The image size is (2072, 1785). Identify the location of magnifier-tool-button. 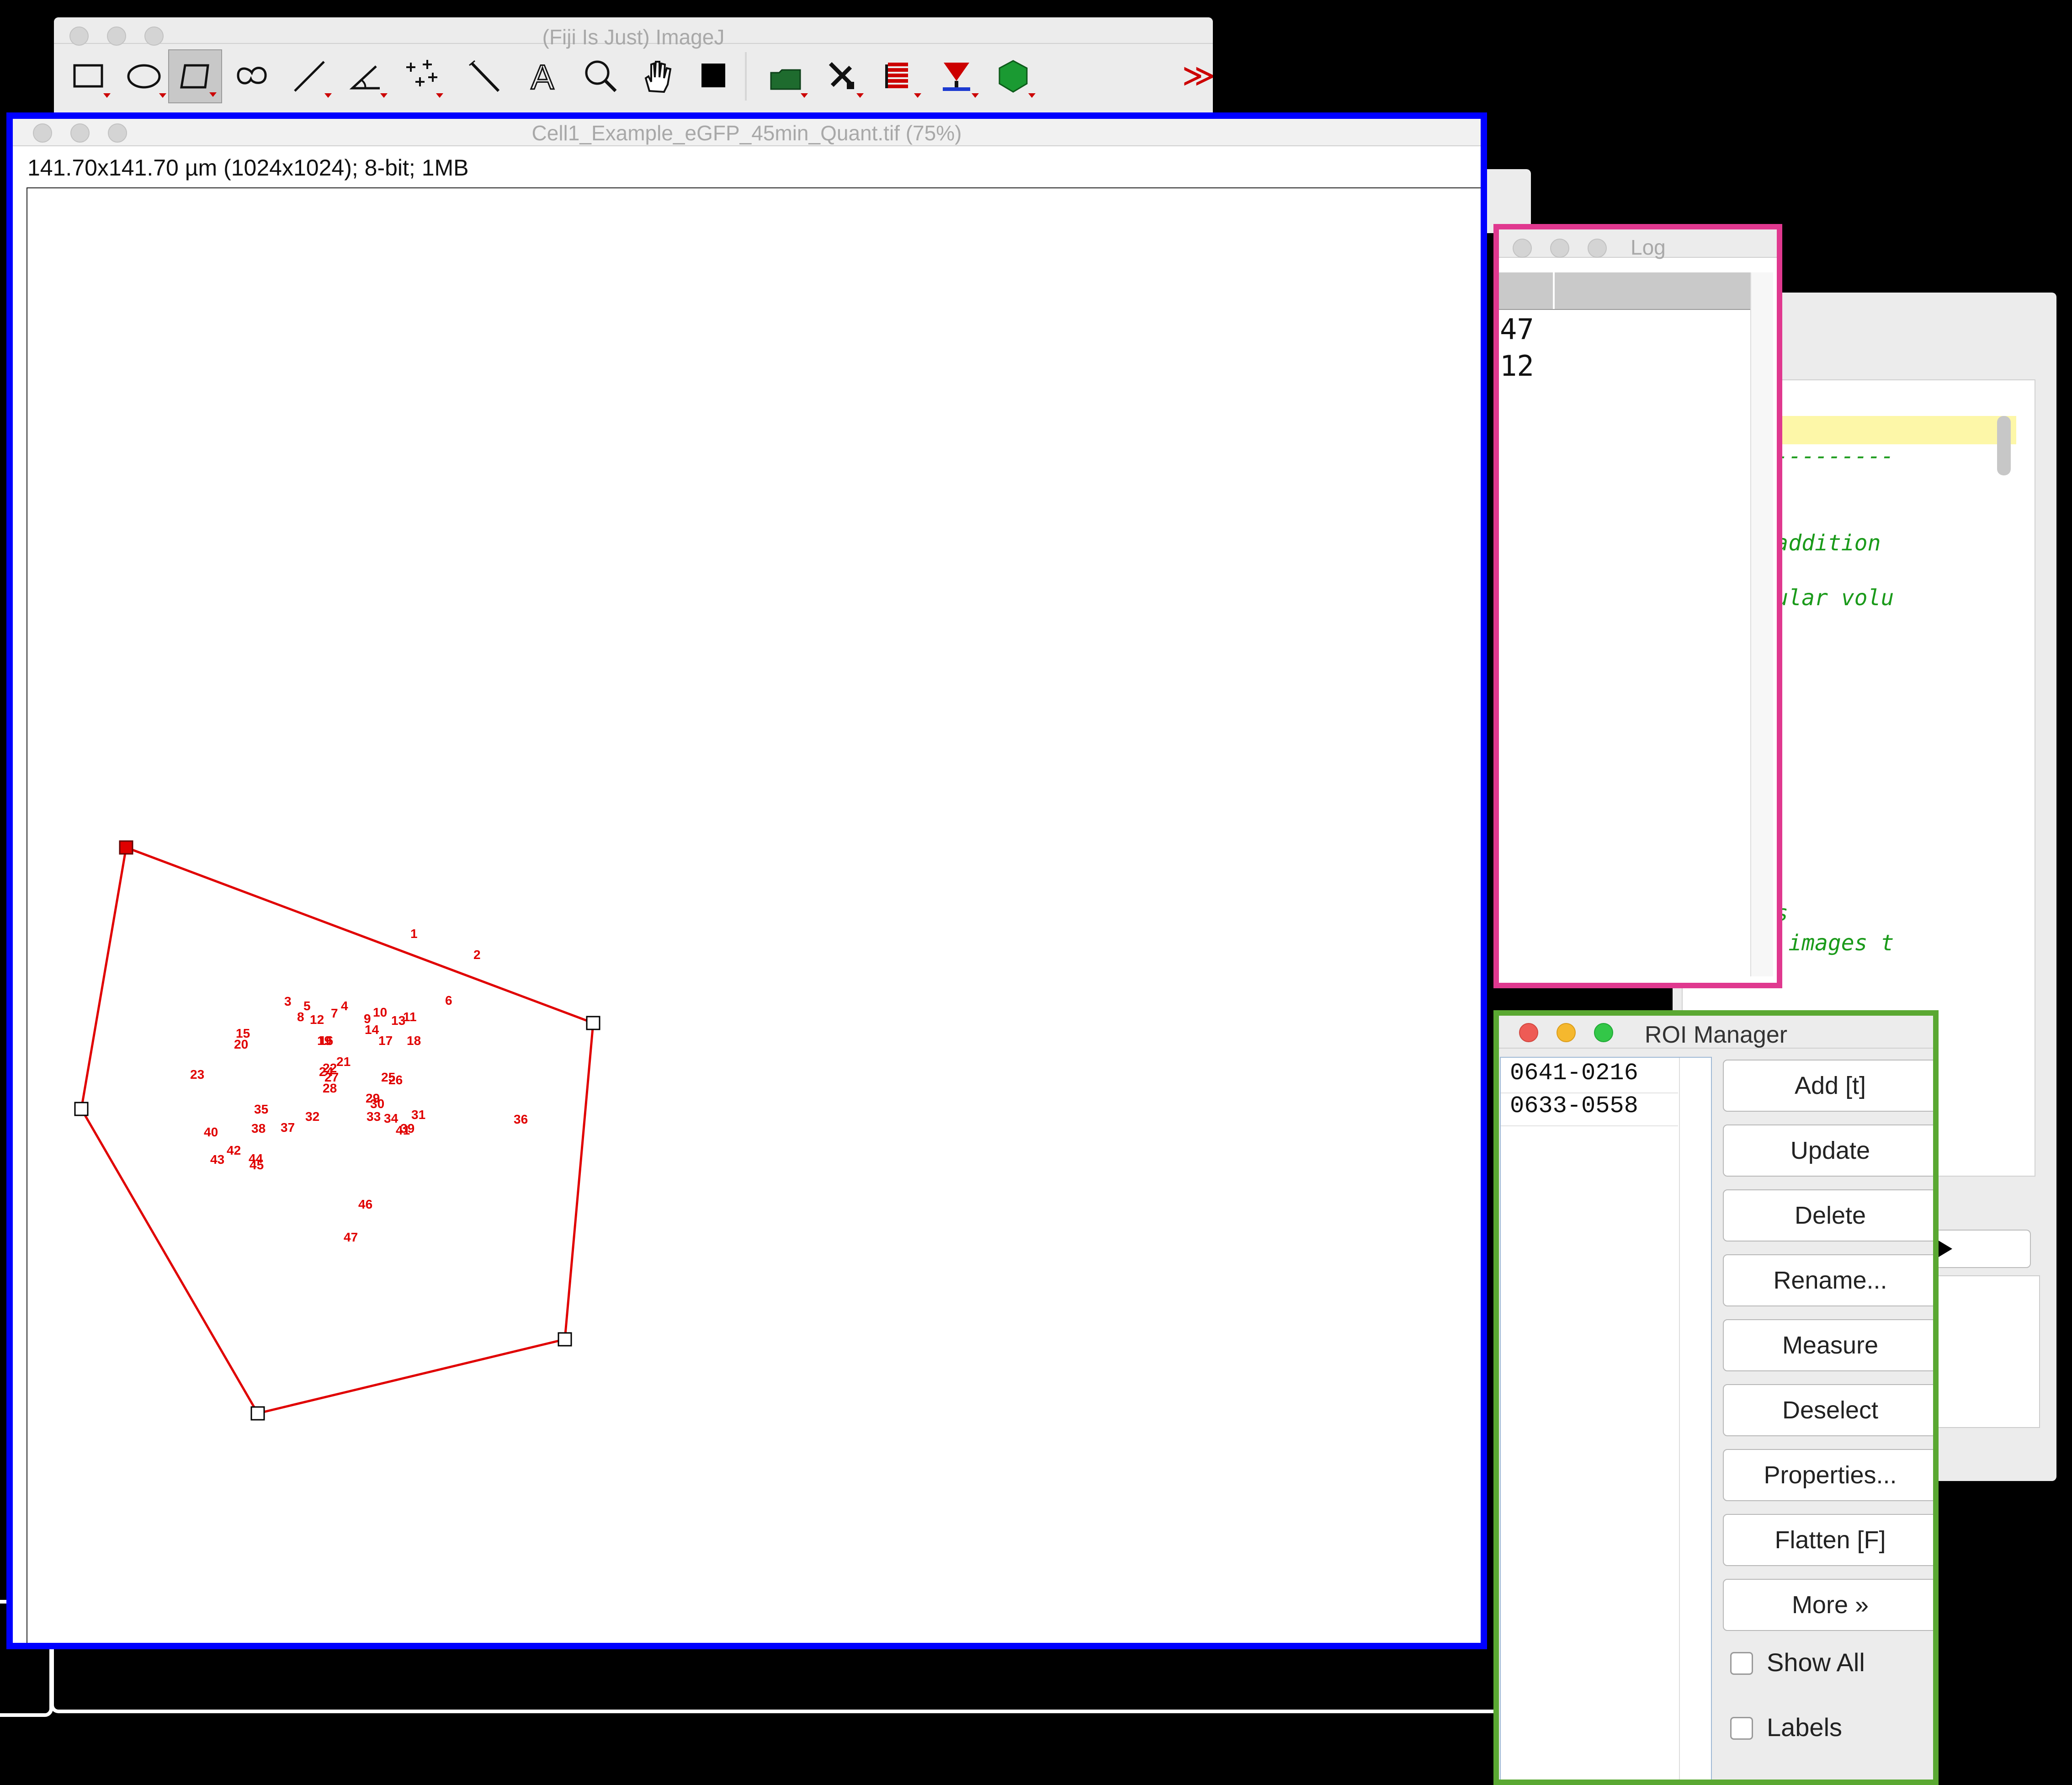
(600, 76).